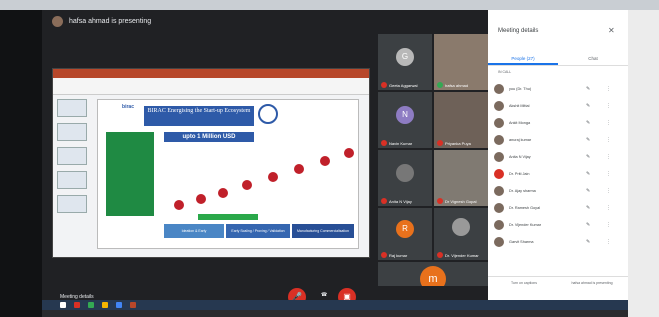 The image size is (659, 317). Describe the element at coordinates (519, 173) in the screenshot. I see `participant-name: Dr. Priti Jain` at that location.